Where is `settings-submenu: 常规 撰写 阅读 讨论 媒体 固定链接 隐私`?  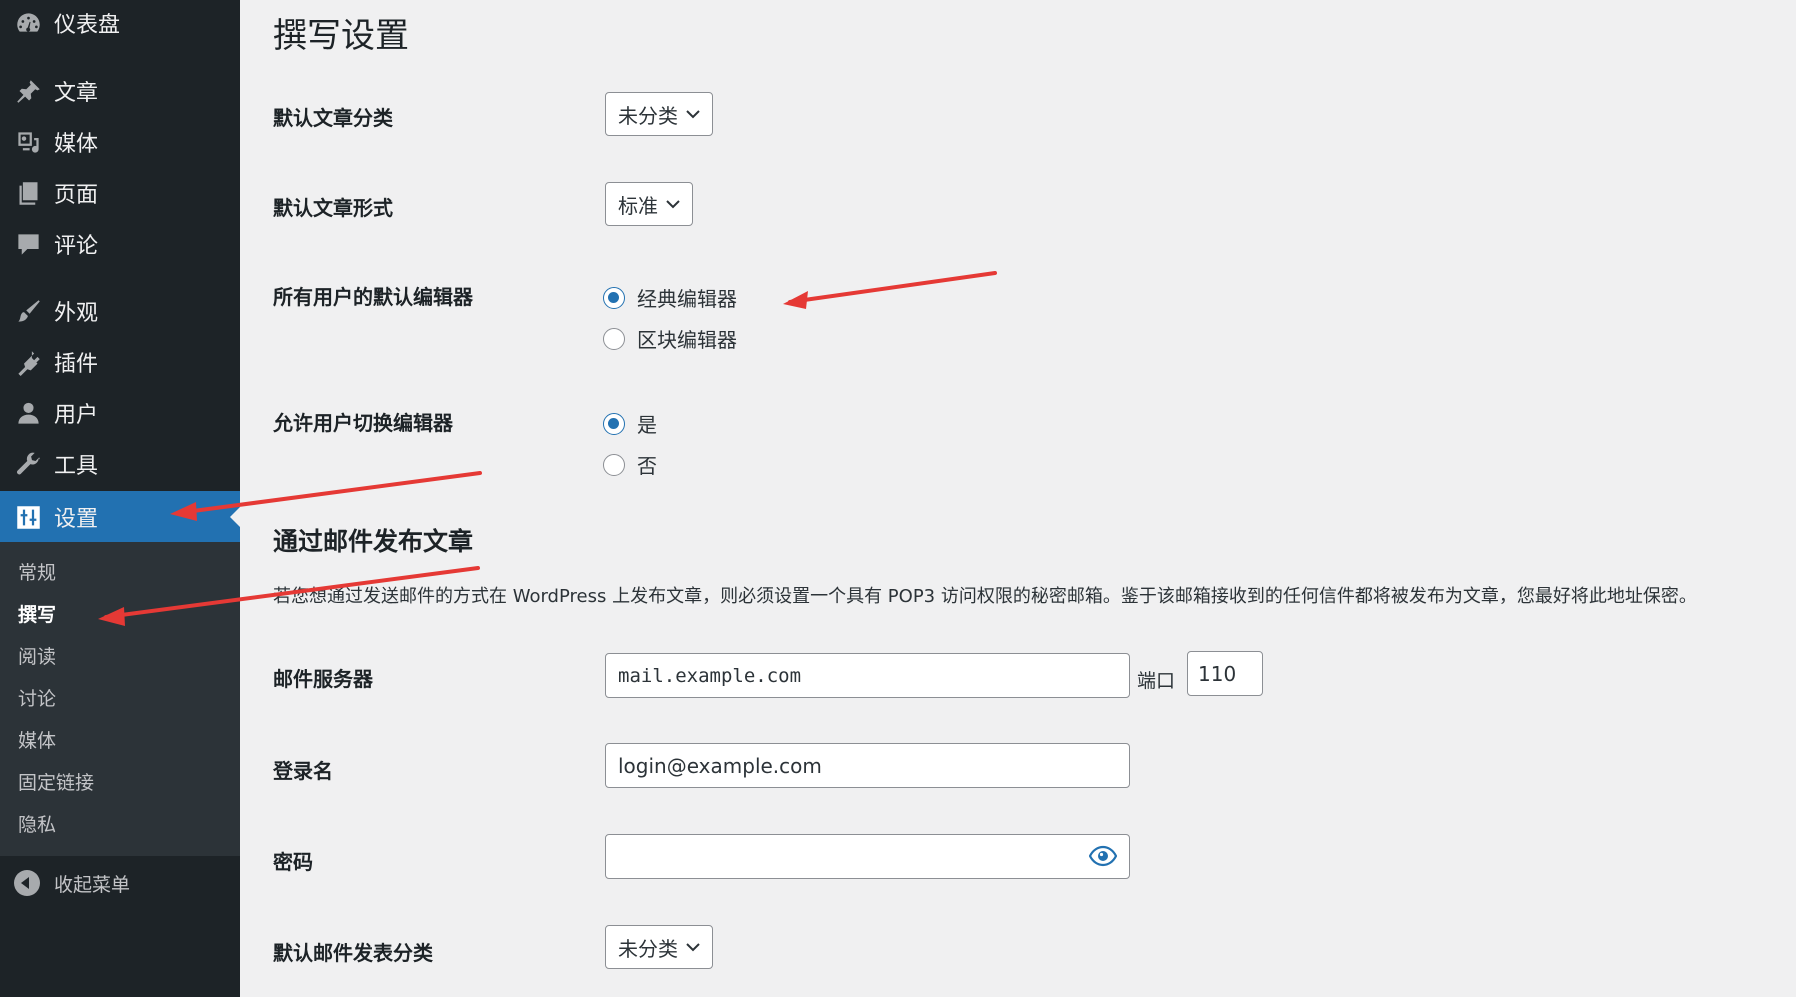 settings-submenu: 常规 撰写 阅读 讨论 媒体 固定链接 隐私 is located at coordinates (120, 699).